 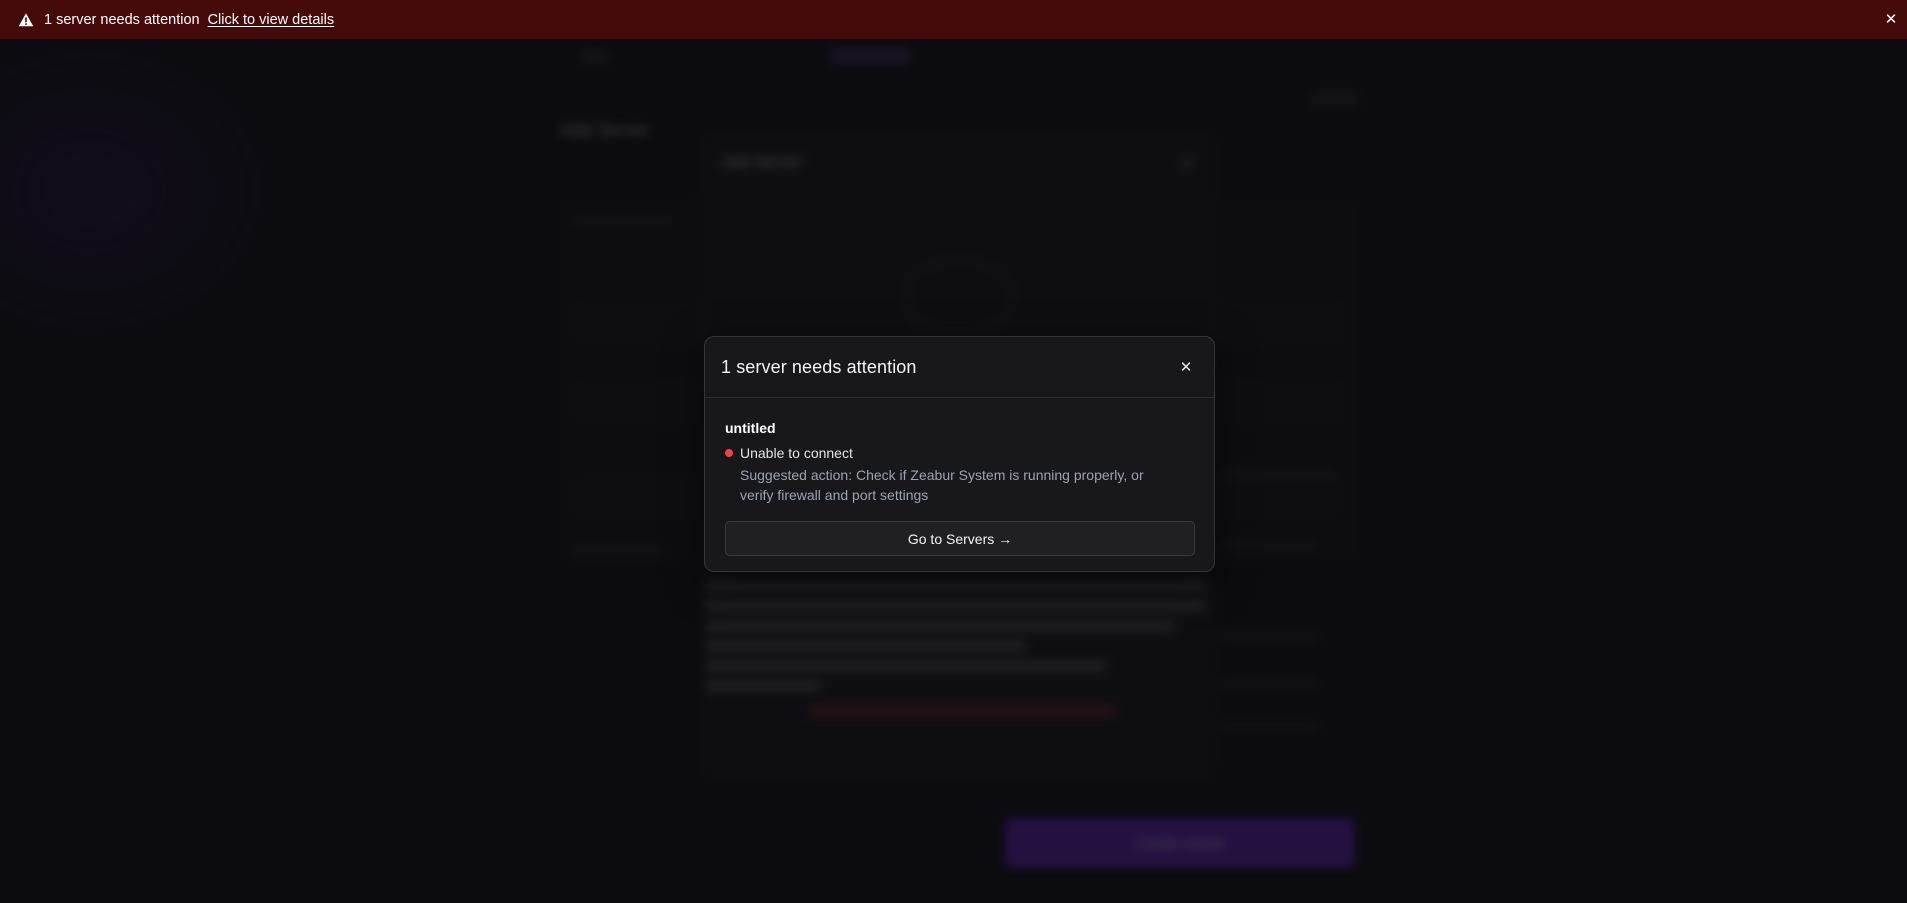 What do you see at coordinates (819, 366) in the screenshot?
I see `dialog-title: 1 server needs attention` at bounding box center [819, 366].